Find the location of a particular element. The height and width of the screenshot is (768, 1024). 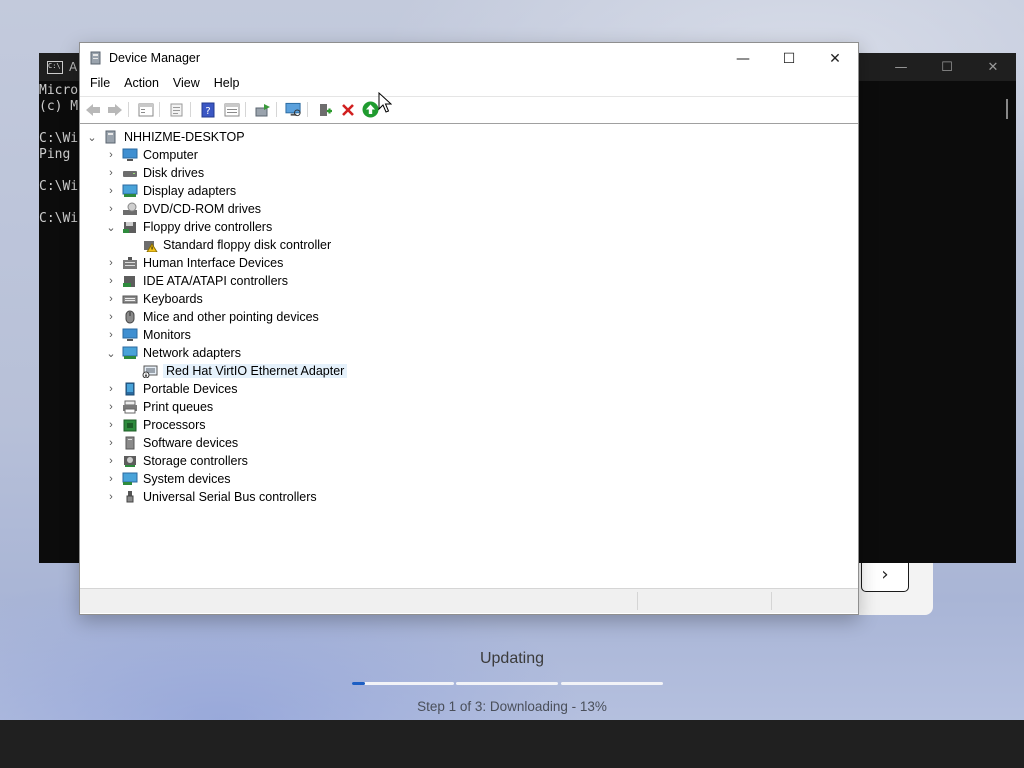

mouse-cursor is located at coordinates (385, 102).